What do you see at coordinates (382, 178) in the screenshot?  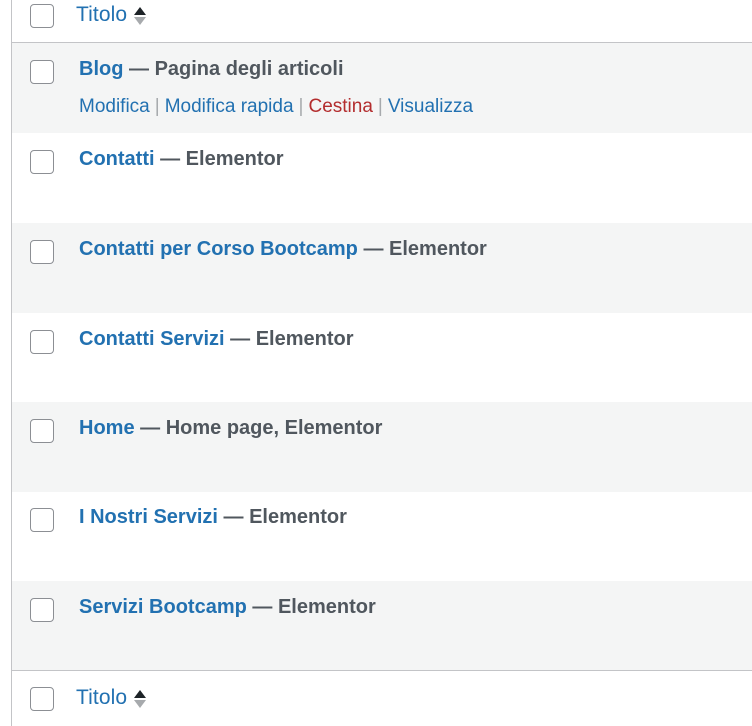 I see `table-row: Contatti — Elementor` at bounding box center [382, 178].